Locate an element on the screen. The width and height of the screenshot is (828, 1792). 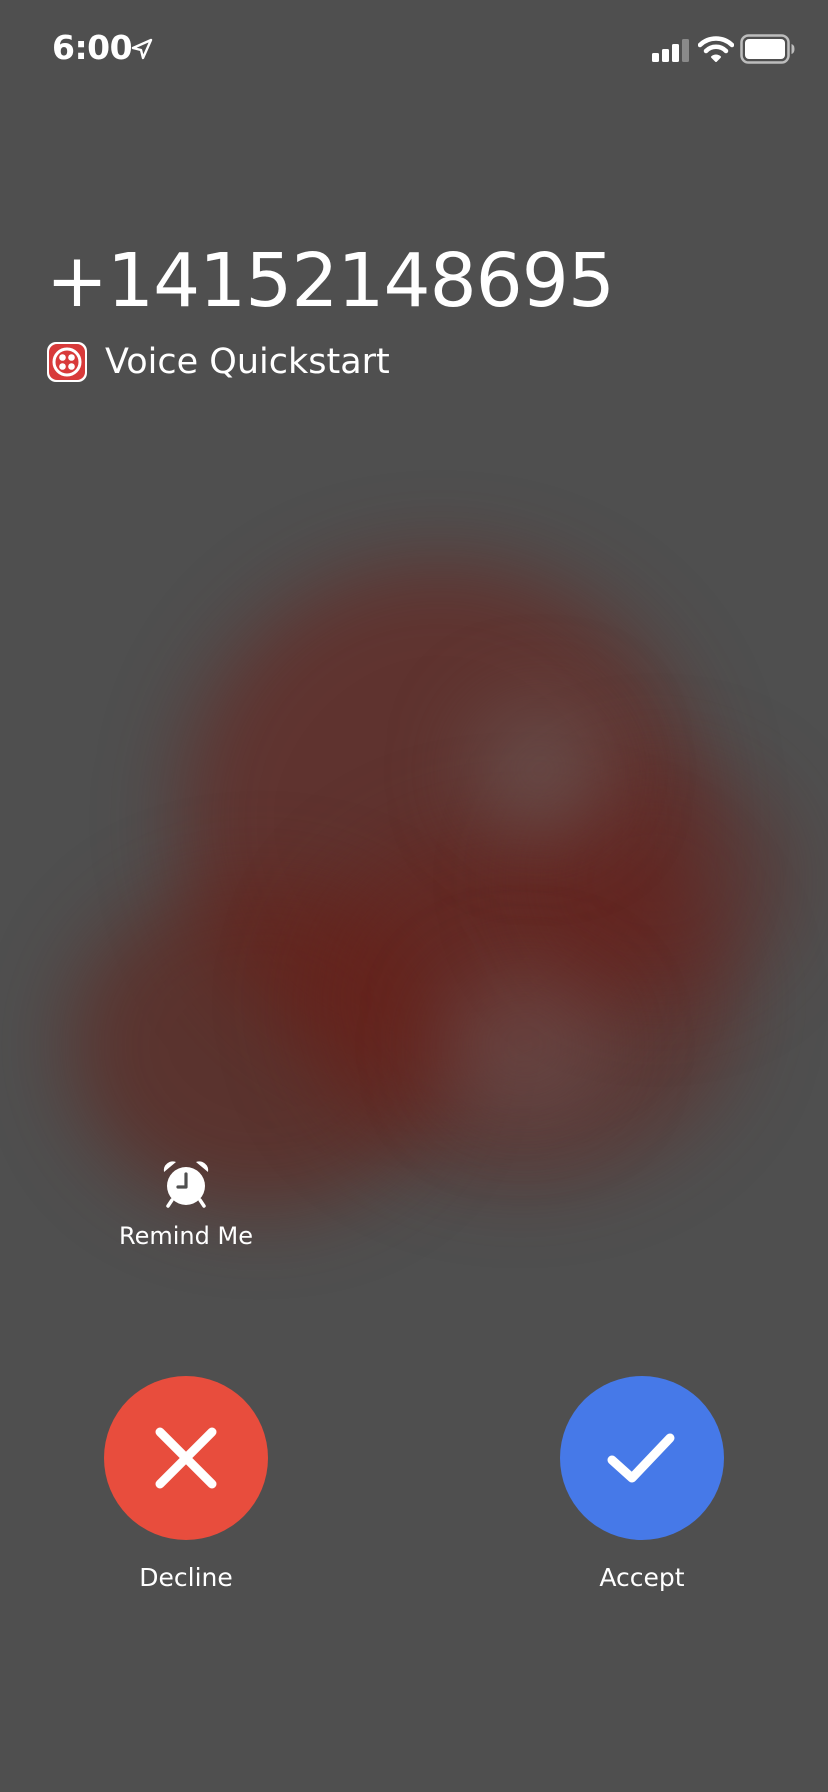
app-name: Voice Quickstart is located at coordinates (247, 362).